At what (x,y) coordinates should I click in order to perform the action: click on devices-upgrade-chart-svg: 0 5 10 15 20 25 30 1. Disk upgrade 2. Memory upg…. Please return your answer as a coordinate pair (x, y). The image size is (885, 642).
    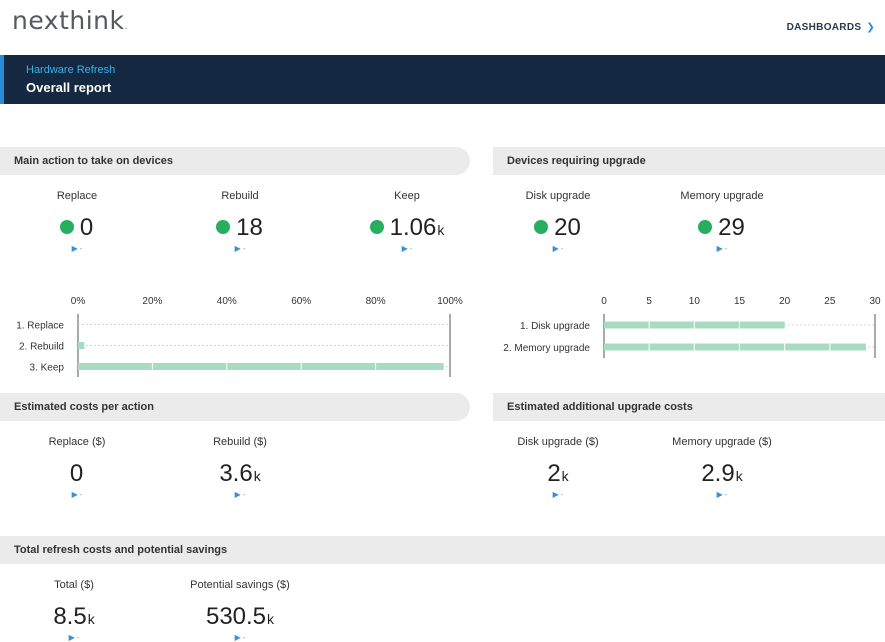
    Looking at the image, I should click on (692, 327).